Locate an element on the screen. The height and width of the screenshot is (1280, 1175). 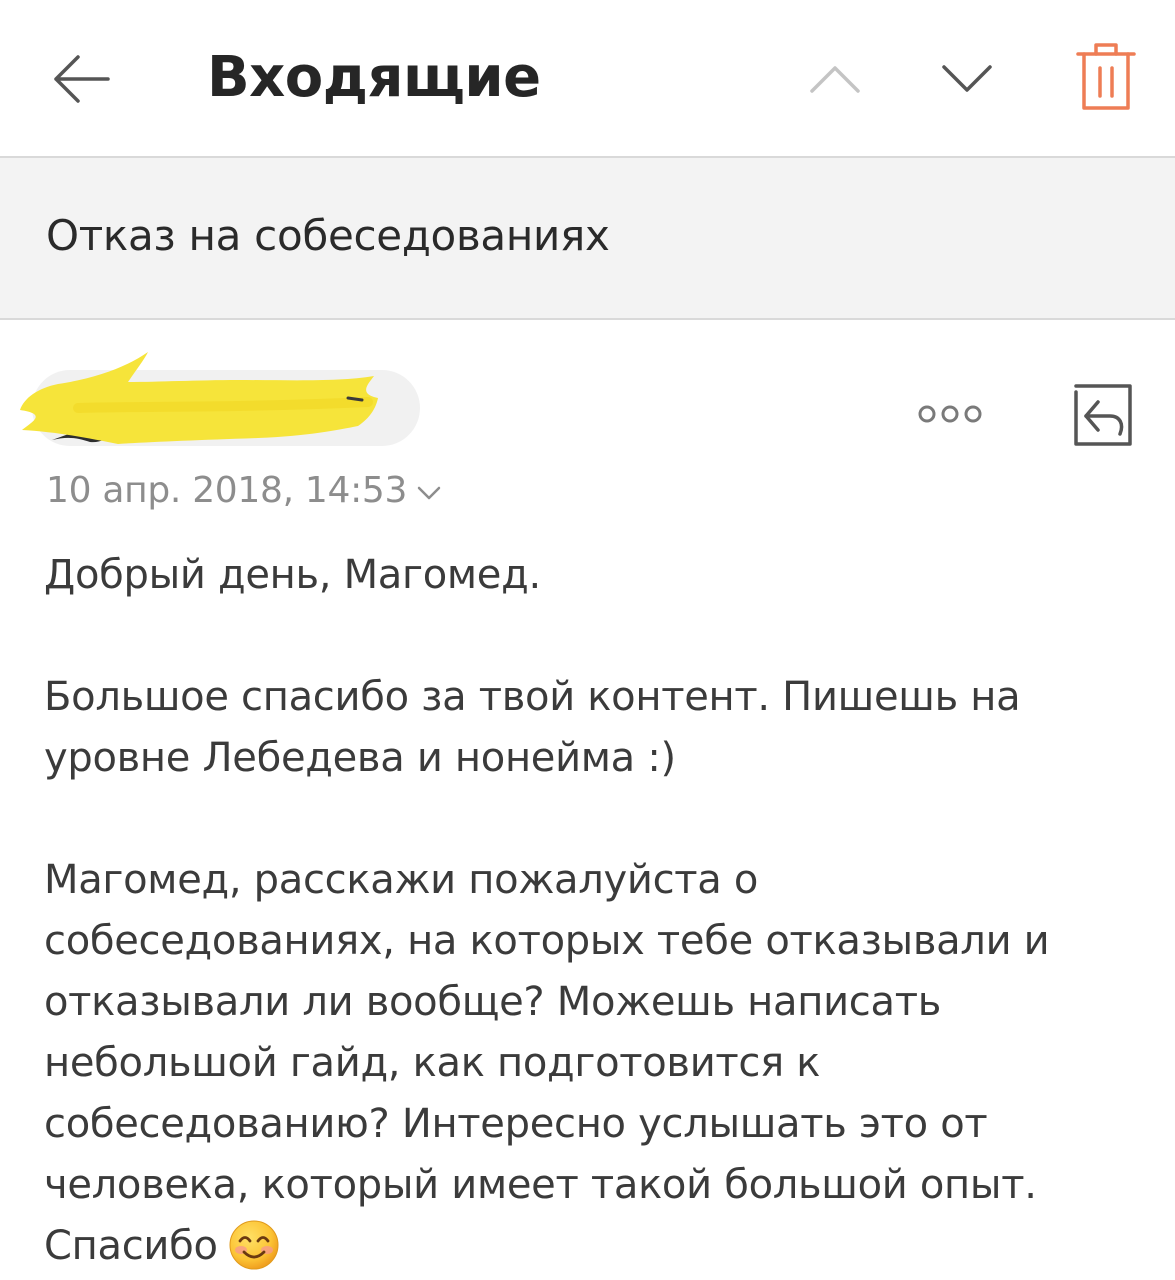
reply-button is located at coordinates (1103, 415).